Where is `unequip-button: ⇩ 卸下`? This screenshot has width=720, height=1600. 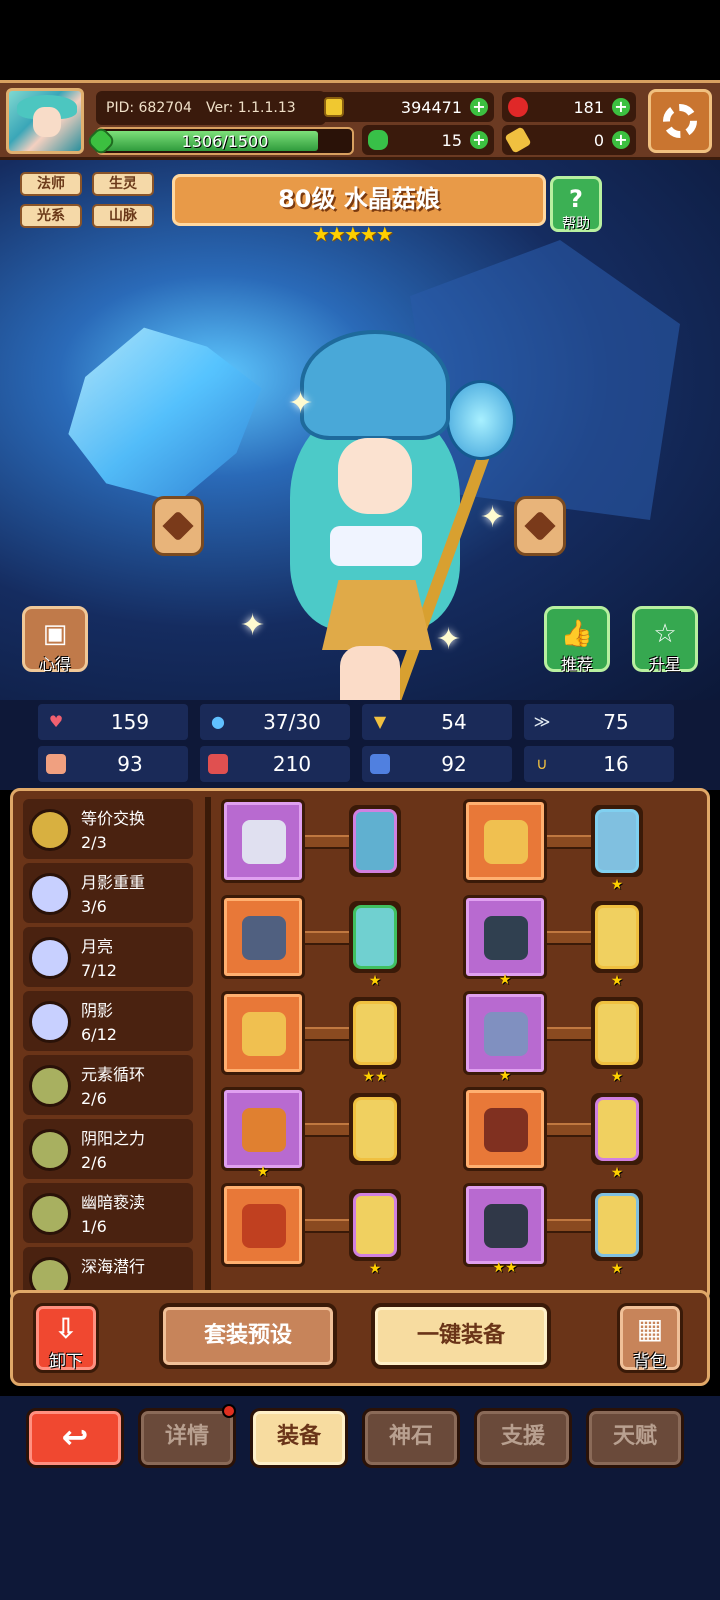
unequip-button: ⇩ 卸下 is located at coordinates (66, 1338).